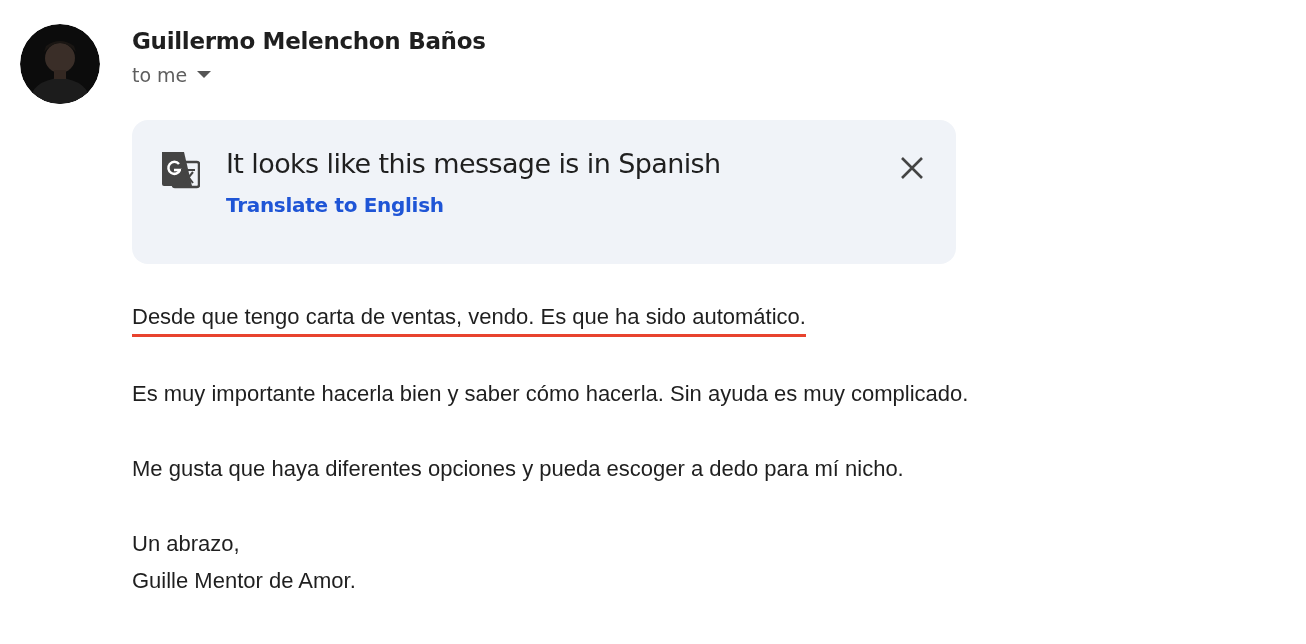 Image resolution: width=1306 pixels, height=644 pixels. Describe the element at coordinates (912, 168) in the screenshot. I see `close-icon` at that location.